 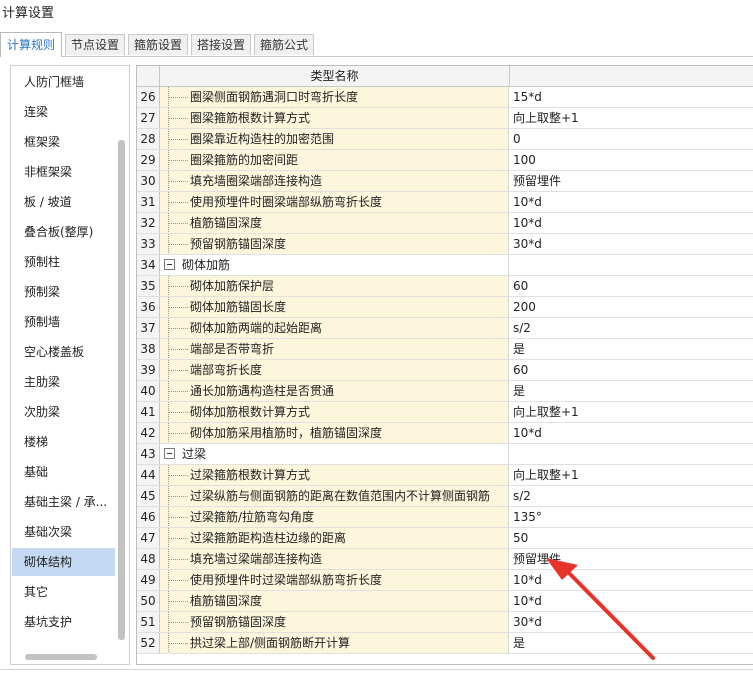 I want to click on sidebar-item: 框架梁, so click(x=63, y=142).